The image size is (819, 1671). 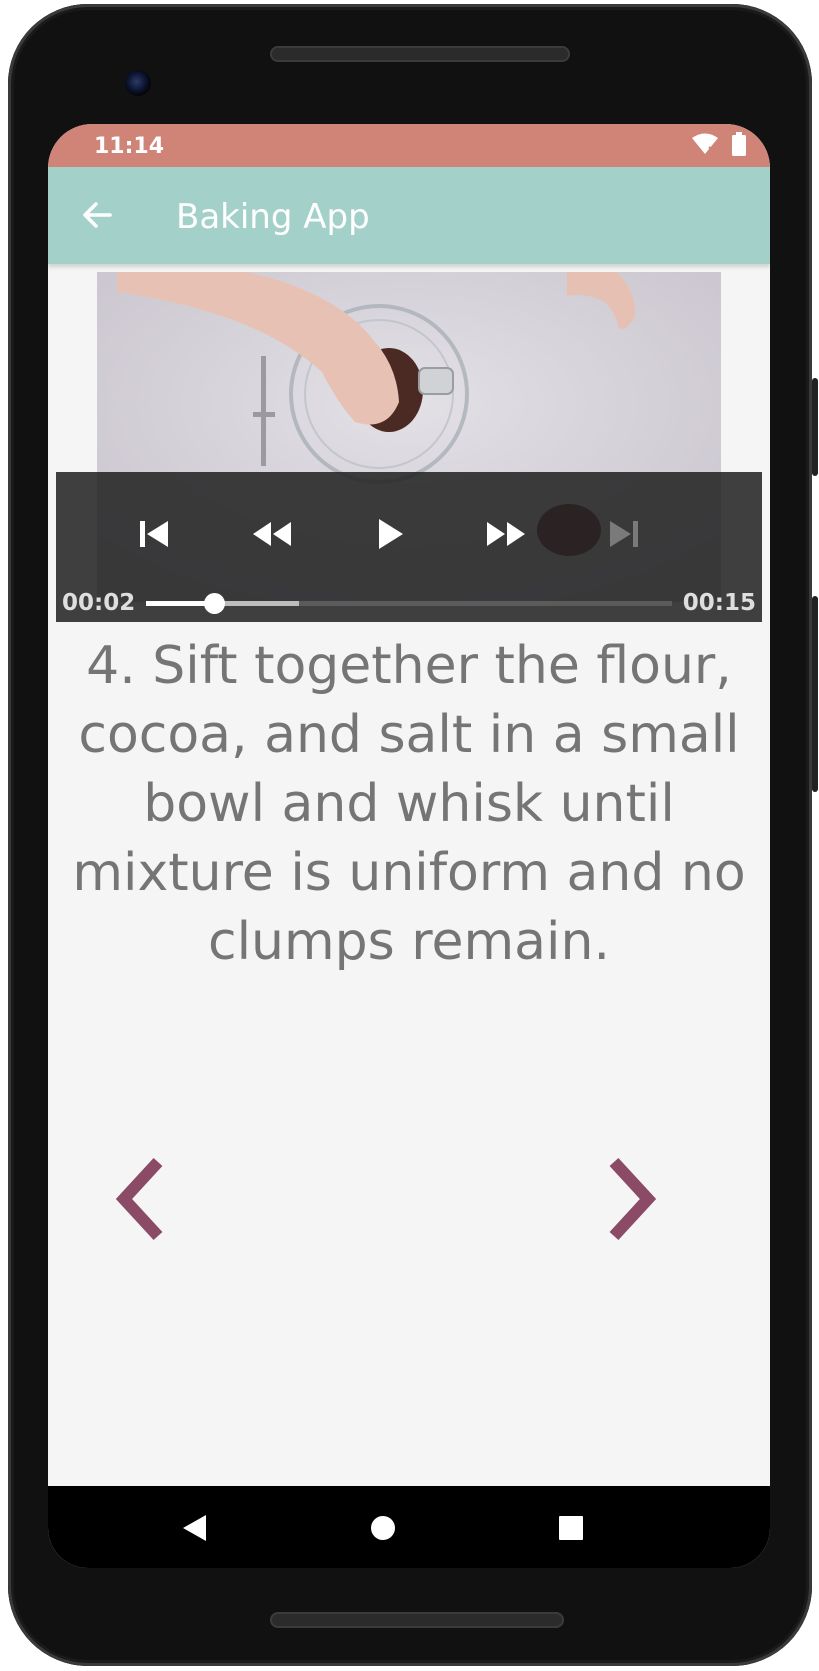 What do you see at coordinates (409, 215) in the screenshot?
I see `app-bar: Baking App` at bounding box center [409, 215].